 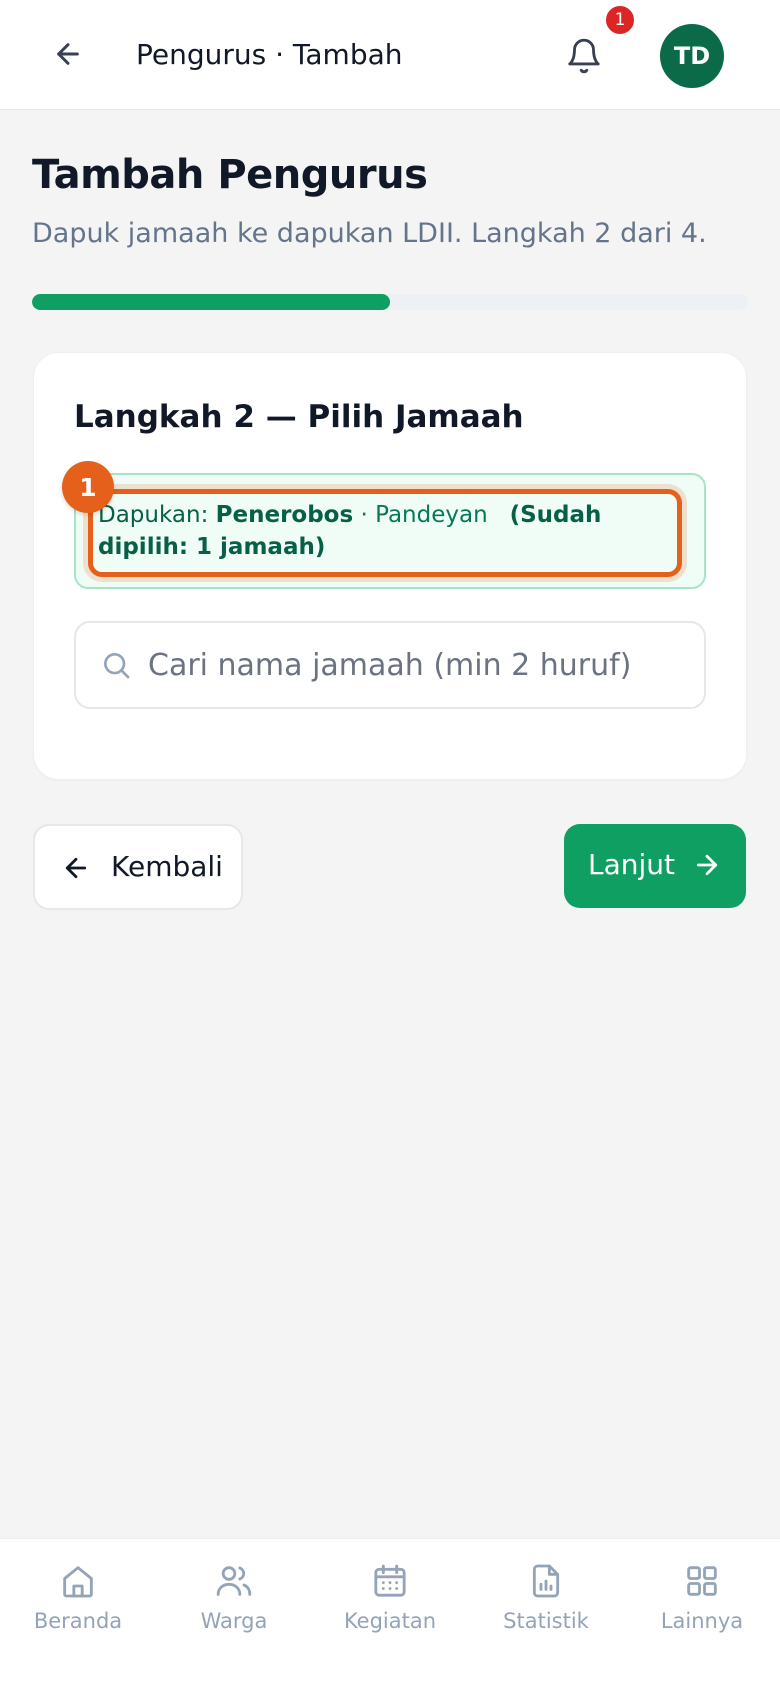 What do you see at coordinates (707, 865) in the screenshot?
I see `arrow-right-icon` at bounding box center [707, 865].